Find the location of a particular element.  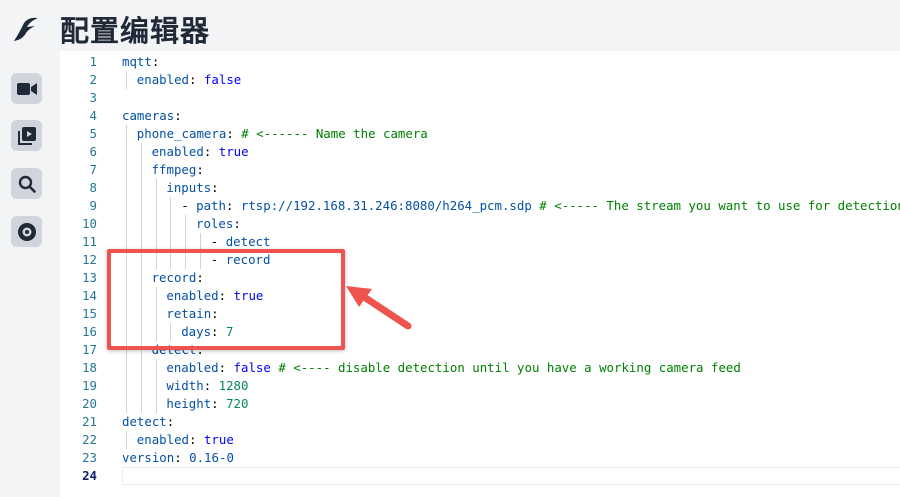

code-token: rtsp://192.168.31.246:8080/h264_pcm.sdp is located at coordinates (386, 205).